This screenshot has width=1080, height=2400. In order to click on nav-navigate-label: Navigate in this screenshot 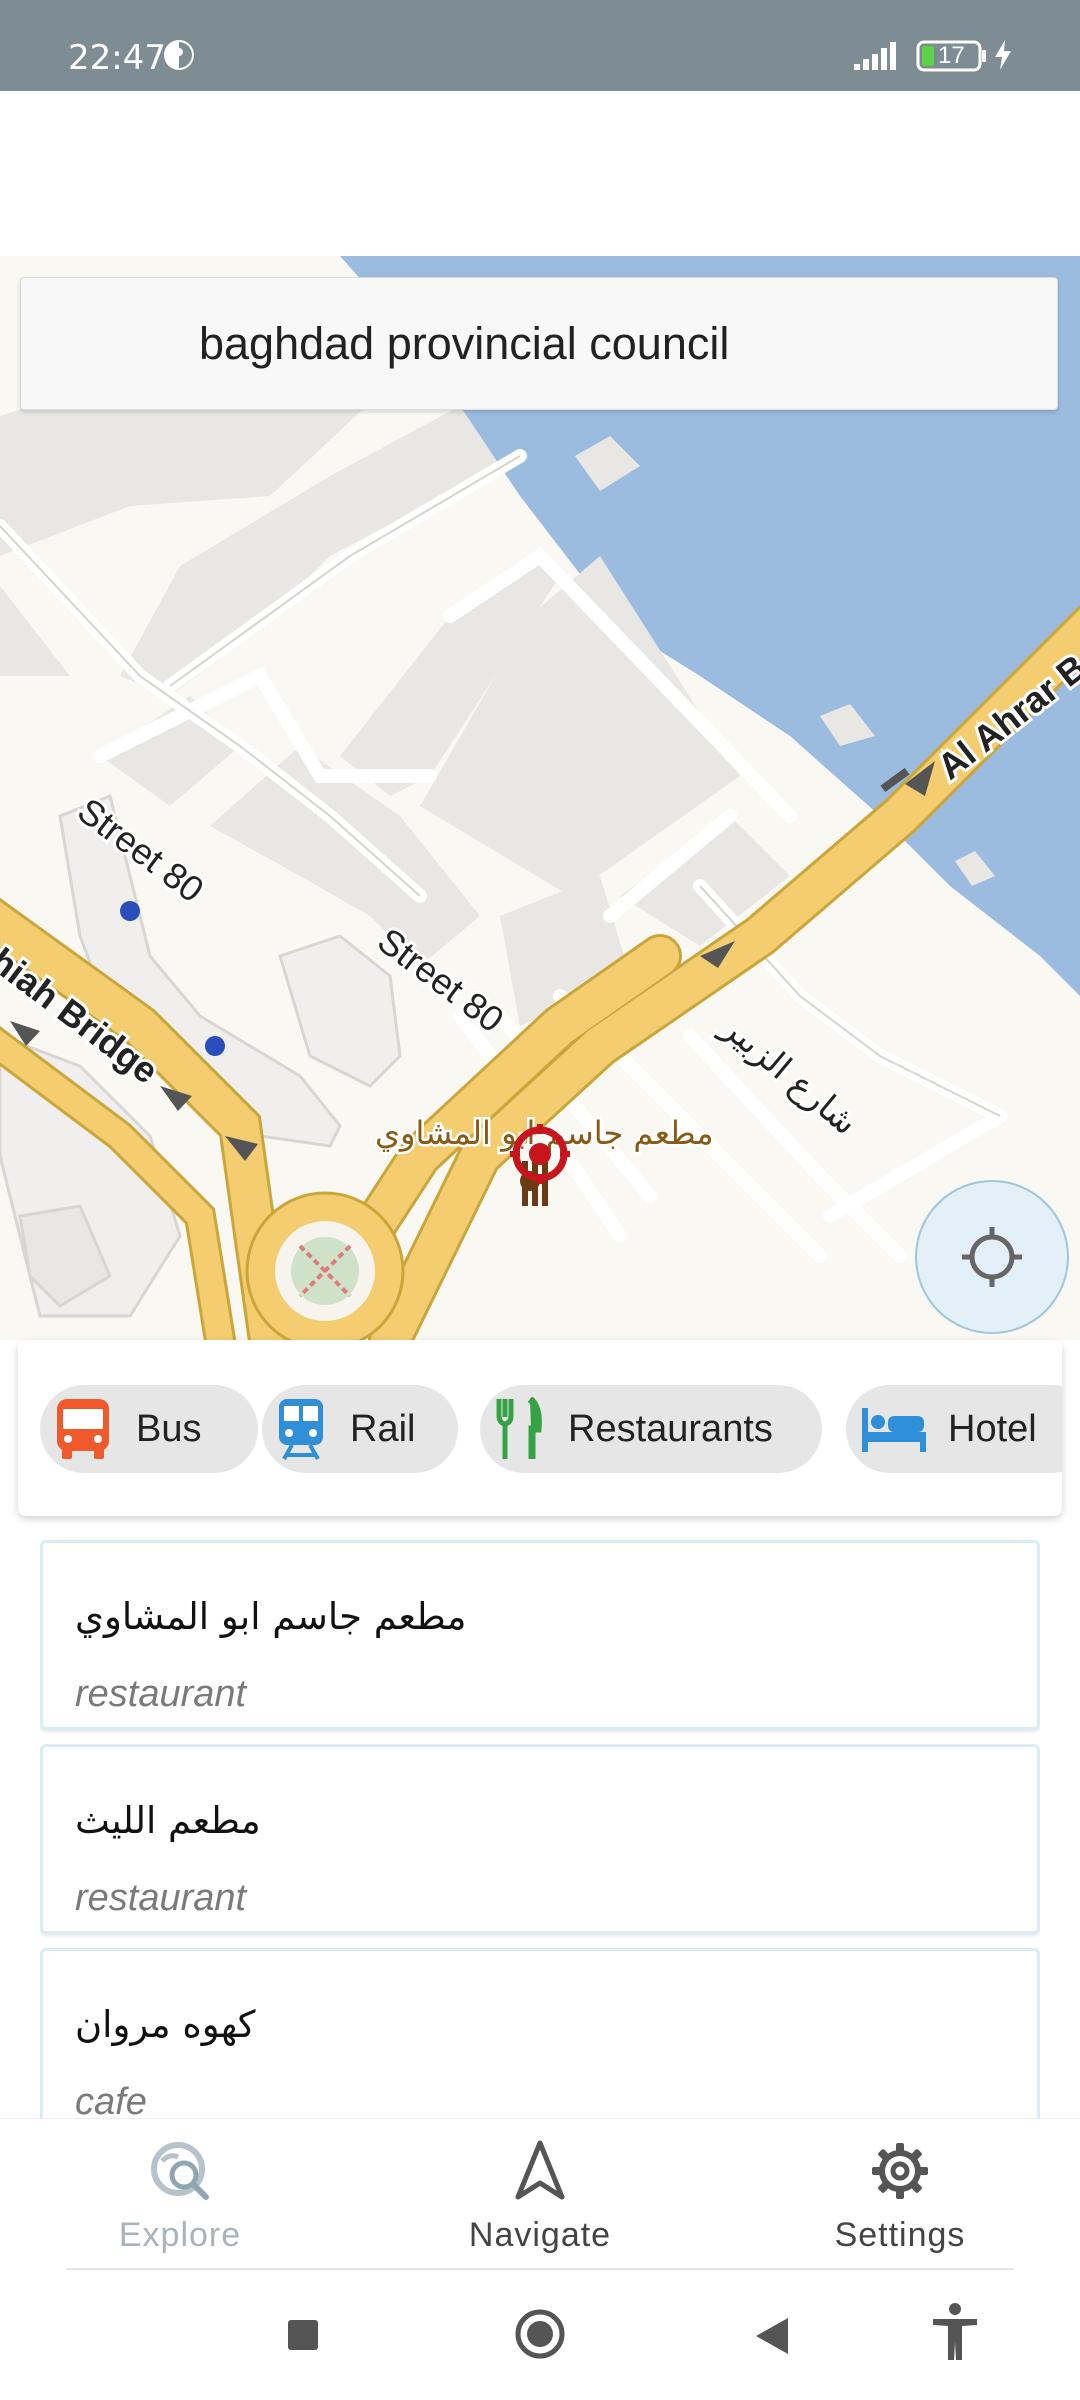, I will do `click(540, 2235)`.